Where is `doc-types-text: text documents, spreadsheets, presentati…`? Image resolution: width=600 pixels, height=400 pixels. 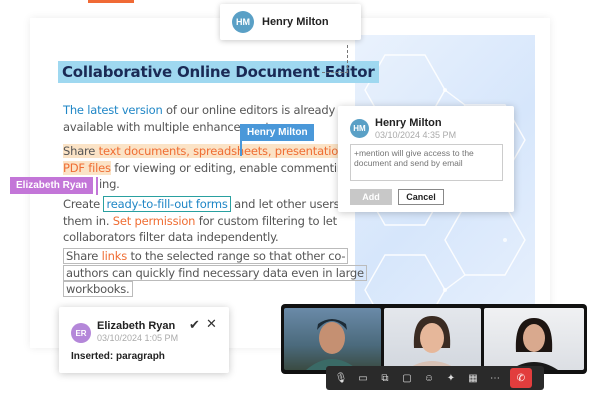
doc-types-text: text documents, spreadsheets, presentati… is located at coordinates (226, 151).